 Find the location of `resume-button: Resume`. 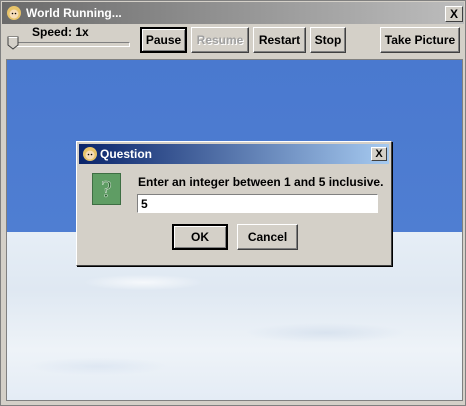

resume-button: Resume is located at coordinates (220, 40).